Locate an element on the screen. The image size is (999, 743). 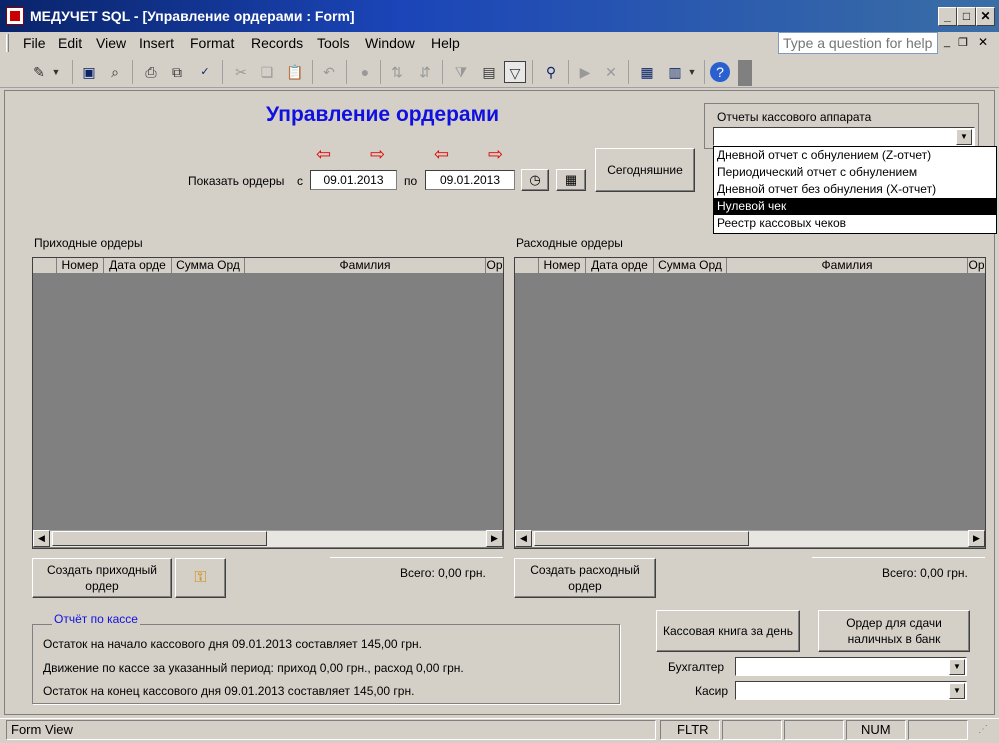
apply-filter-icon: ▽ is located at coordinates (515, 72).